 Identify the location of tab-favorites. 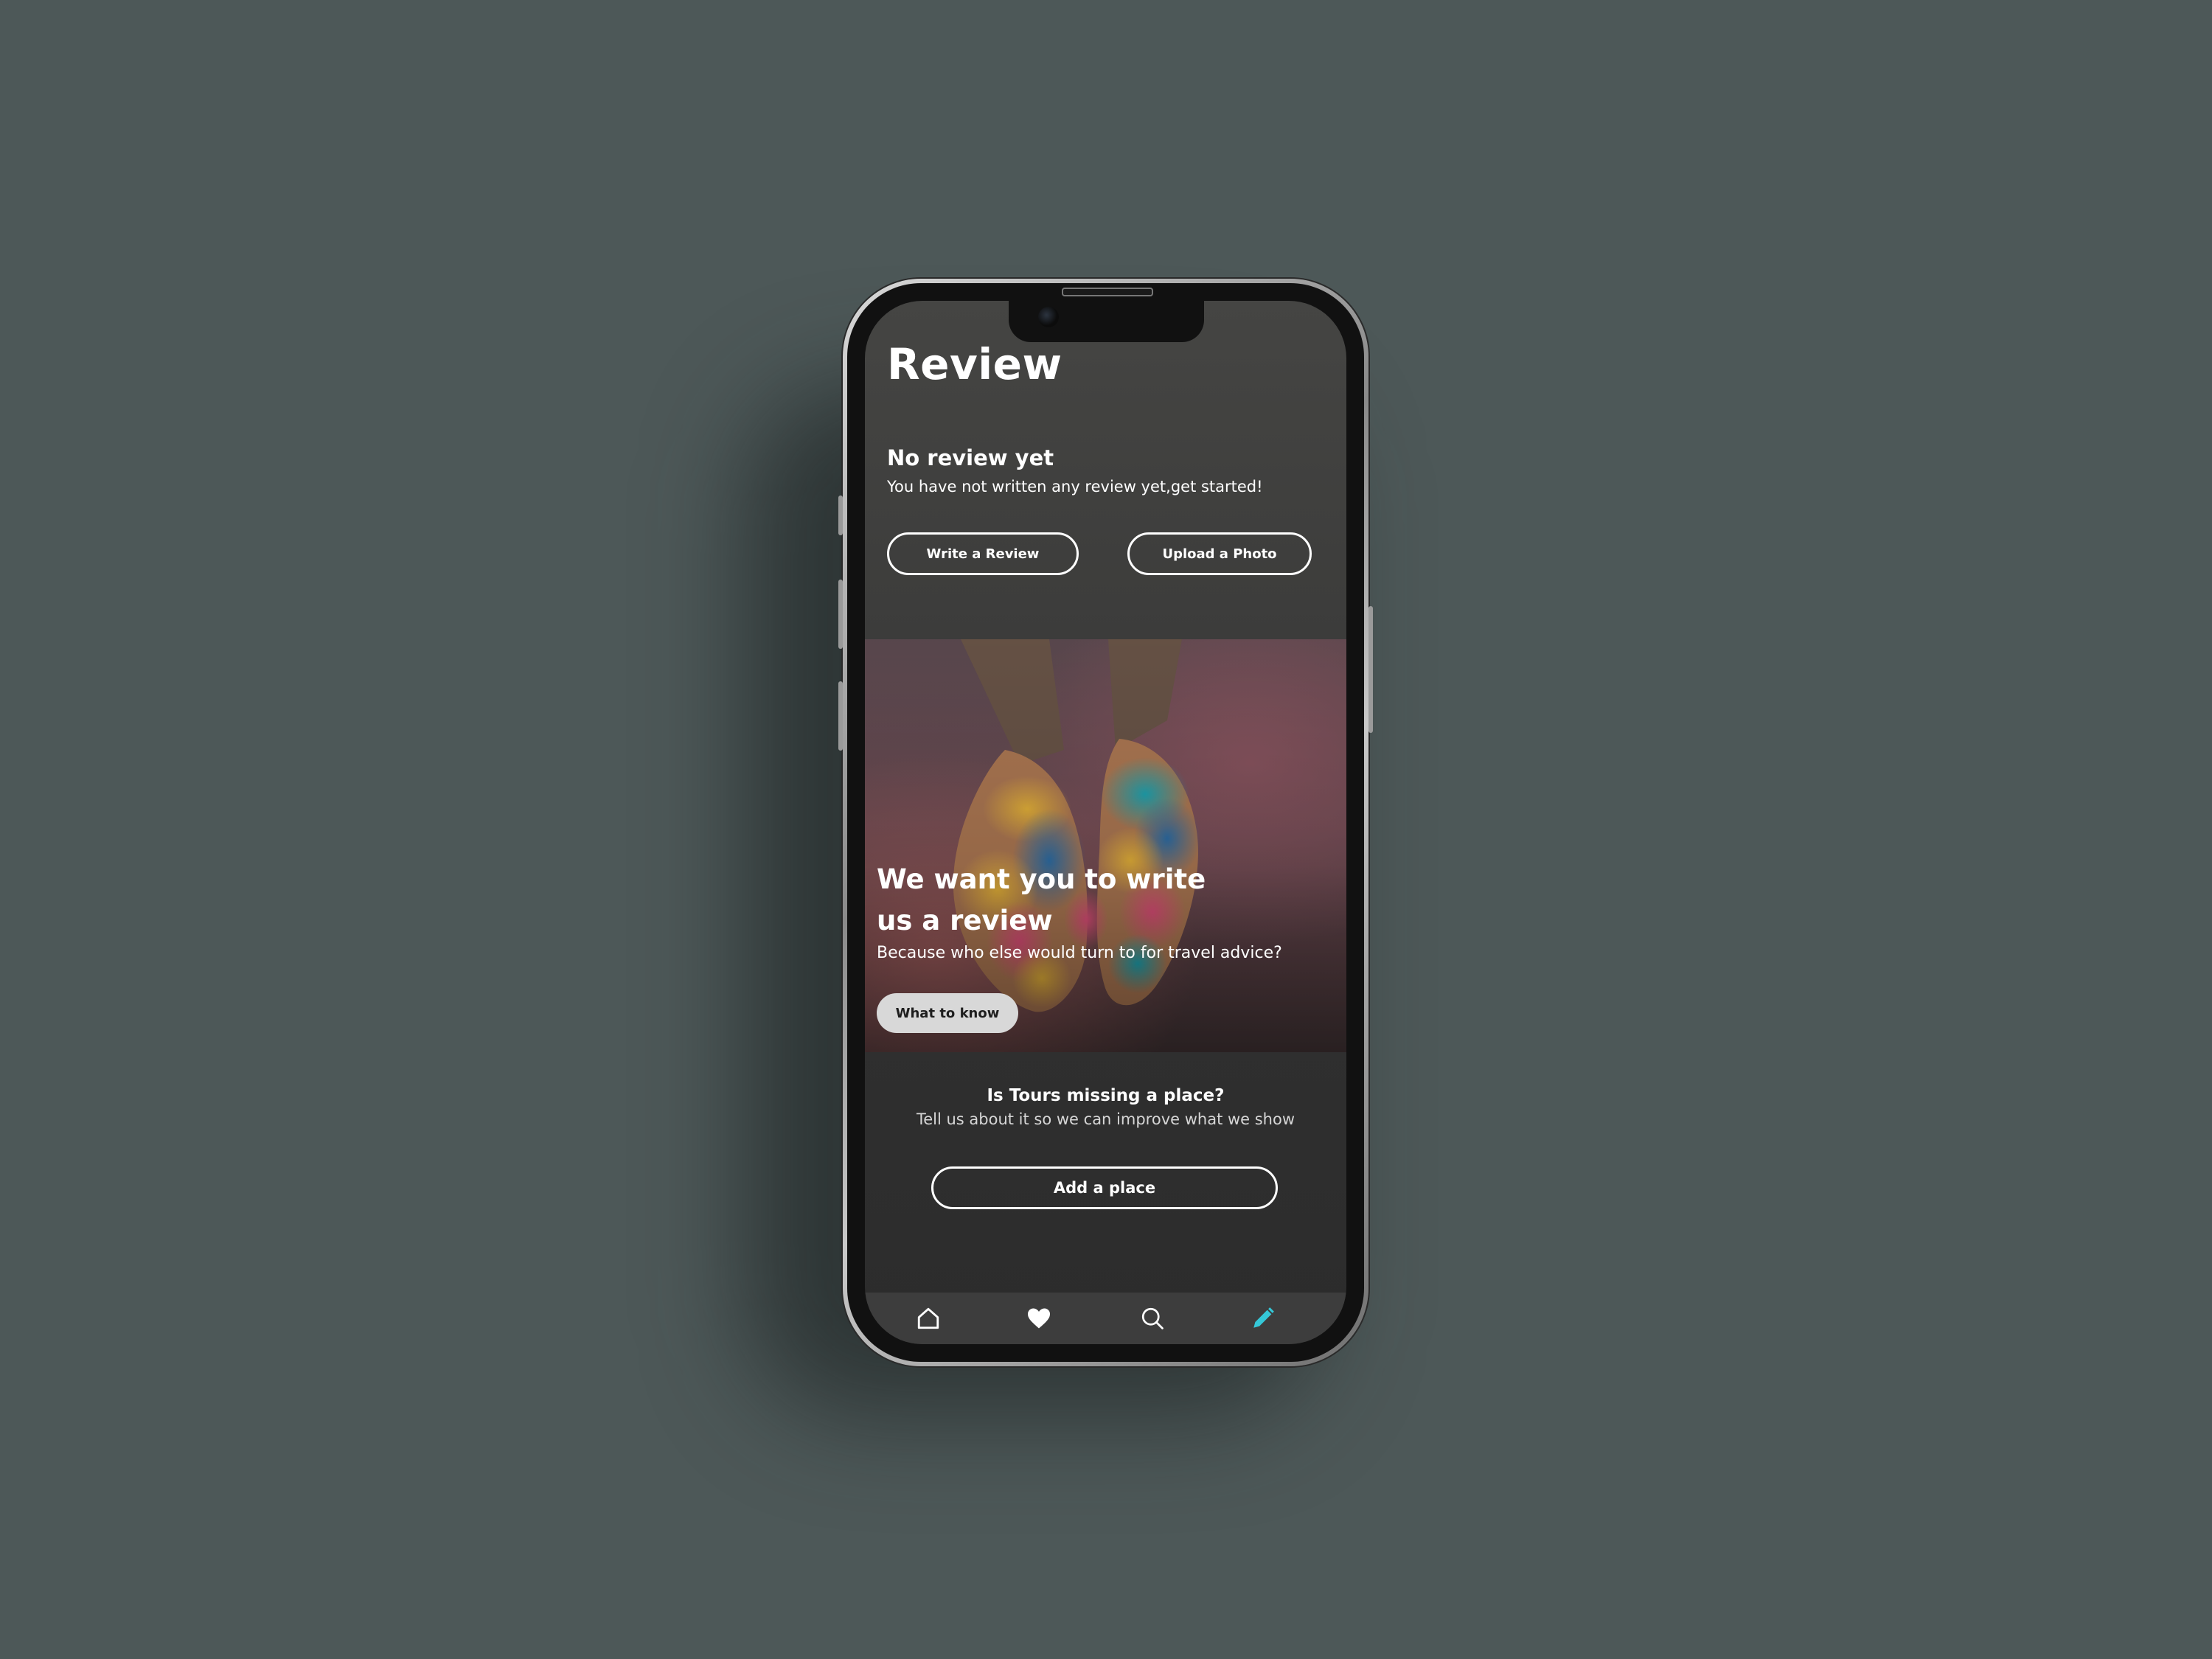
(1039, 1318).